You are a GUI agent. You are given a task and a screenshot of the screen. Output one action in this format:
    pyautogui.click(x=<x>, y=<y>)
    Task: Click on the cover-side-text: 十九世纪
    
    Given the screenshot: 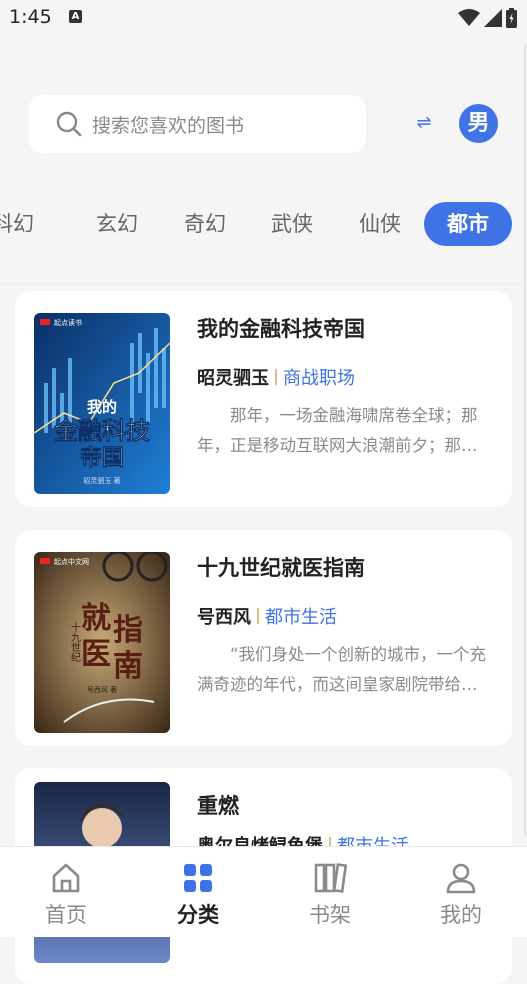 What is the action you would take?
    pyautogui.click(x=75, y=641)
    